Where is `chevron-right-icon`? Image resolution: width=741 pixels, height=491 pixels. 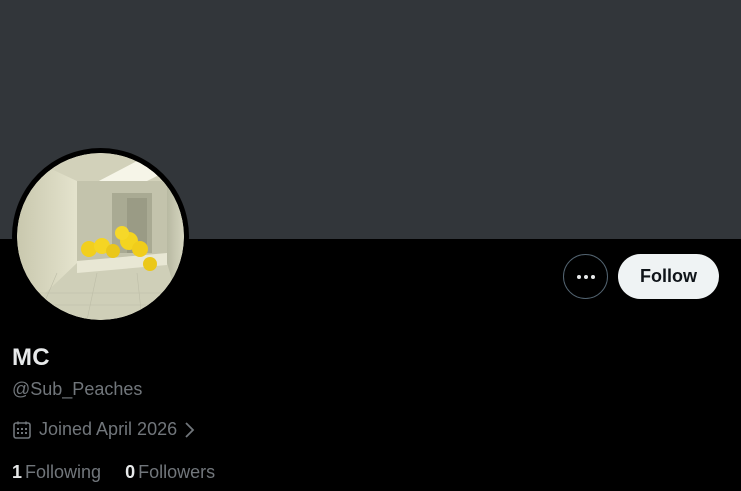 chevron-right-icon is located at coordinates (190, 429).